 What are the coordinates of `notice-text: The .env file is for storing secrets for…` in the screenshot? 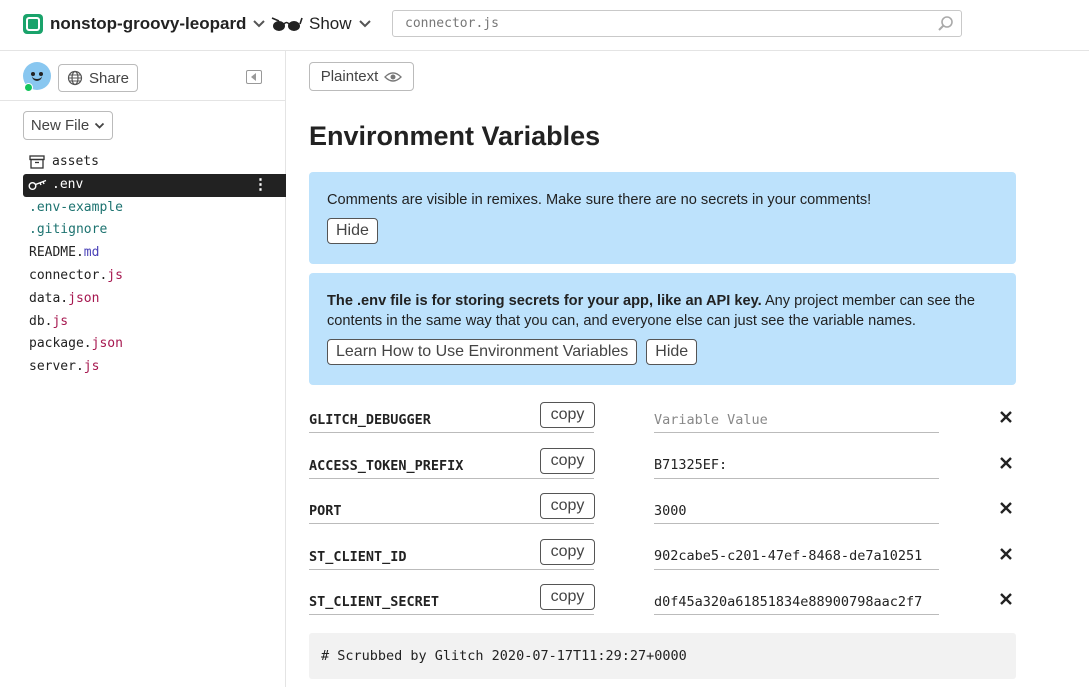 It's located at (662, 311).